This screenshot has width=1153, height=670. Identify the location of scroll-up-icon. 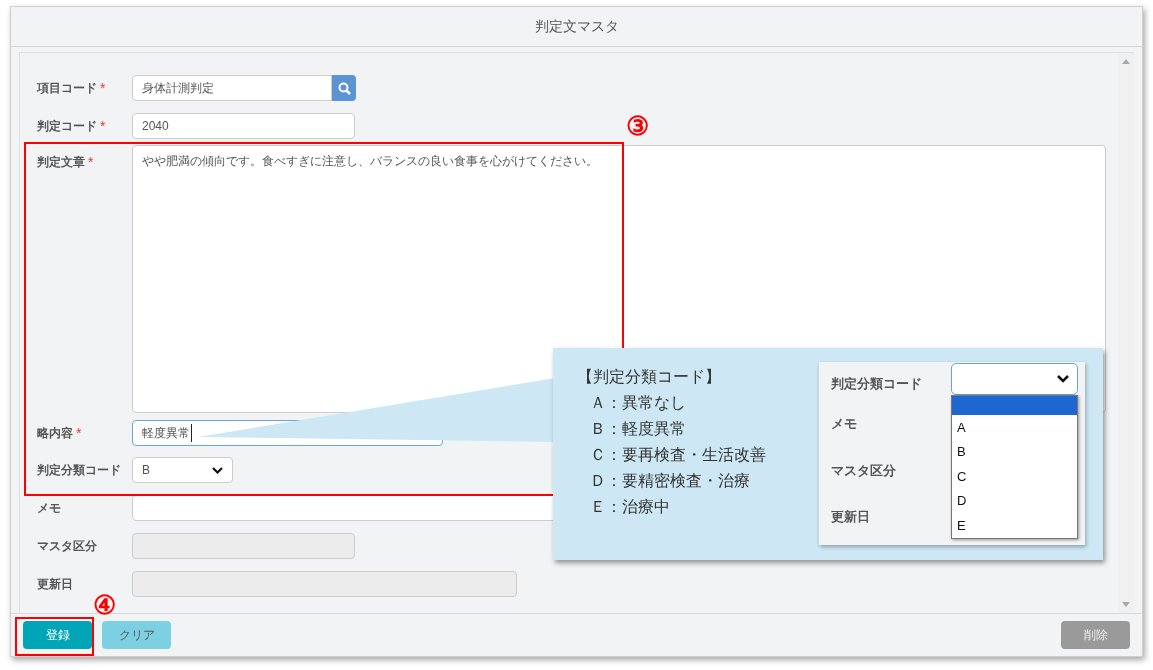
(1126, 61).